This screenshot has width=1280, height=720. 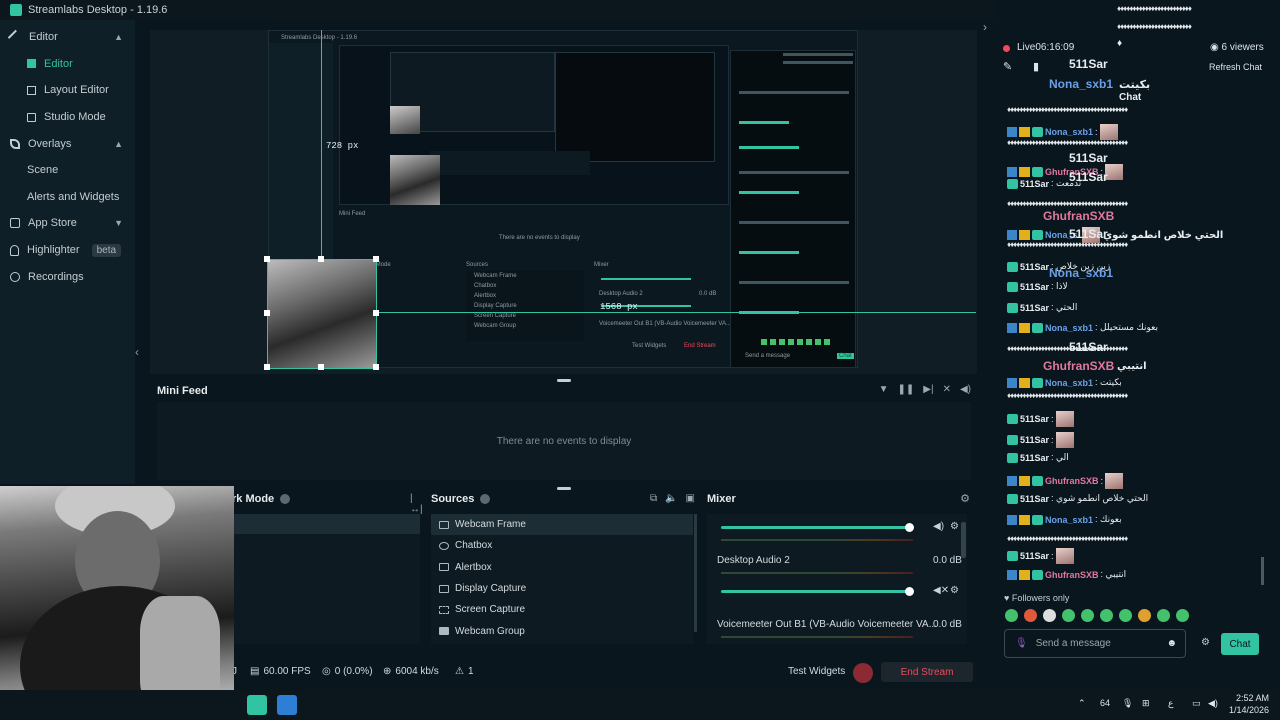 I want to click on mute-alerts-icon: ✕, so click(x=947, y=389).